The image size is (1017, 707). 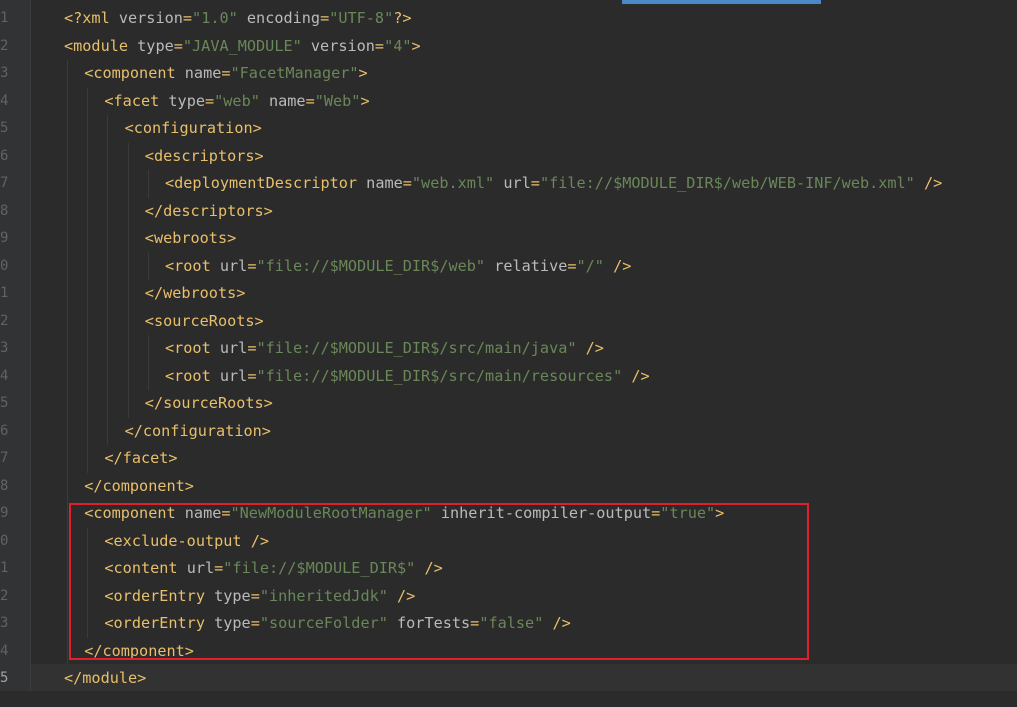 I want to click on line-code: <sourceRoots>, so click(x=204, y=322).